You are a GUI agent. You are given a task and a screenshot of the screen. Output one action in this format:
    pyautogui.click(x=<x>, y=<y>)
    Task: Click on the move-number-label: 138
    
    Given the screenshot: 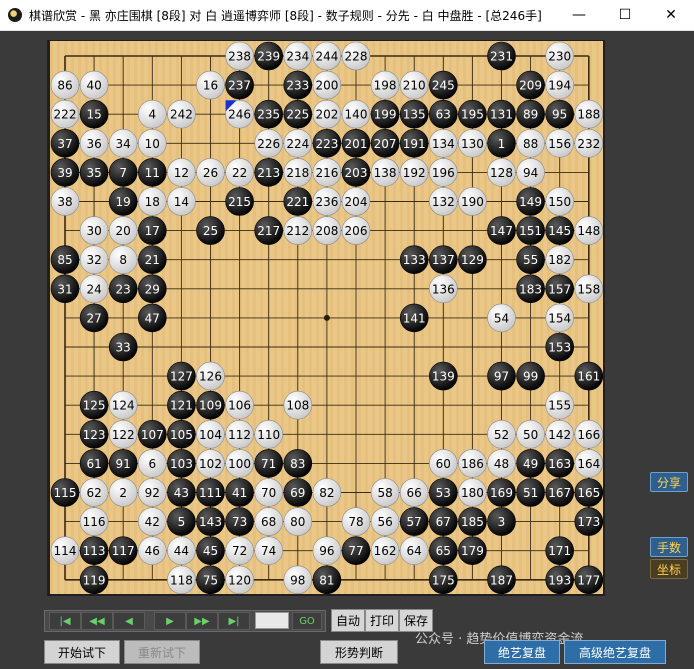 What is the action you would take?
    pyautogui.click(x=385, y=173)
    